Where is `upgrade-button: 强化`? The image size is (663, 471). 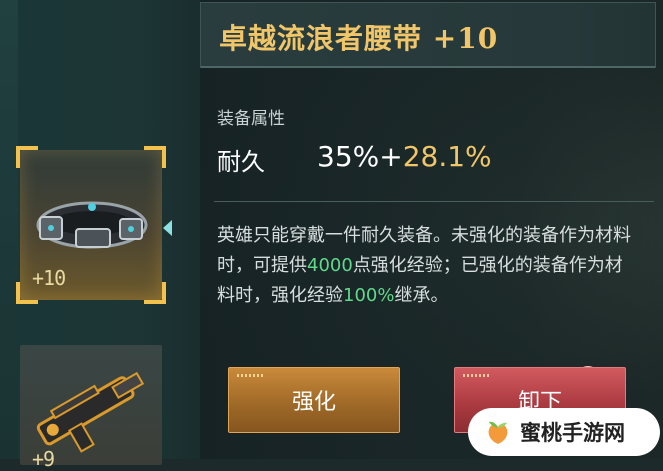
upgrade-button: 强化 is located at coordinates (314, 400).